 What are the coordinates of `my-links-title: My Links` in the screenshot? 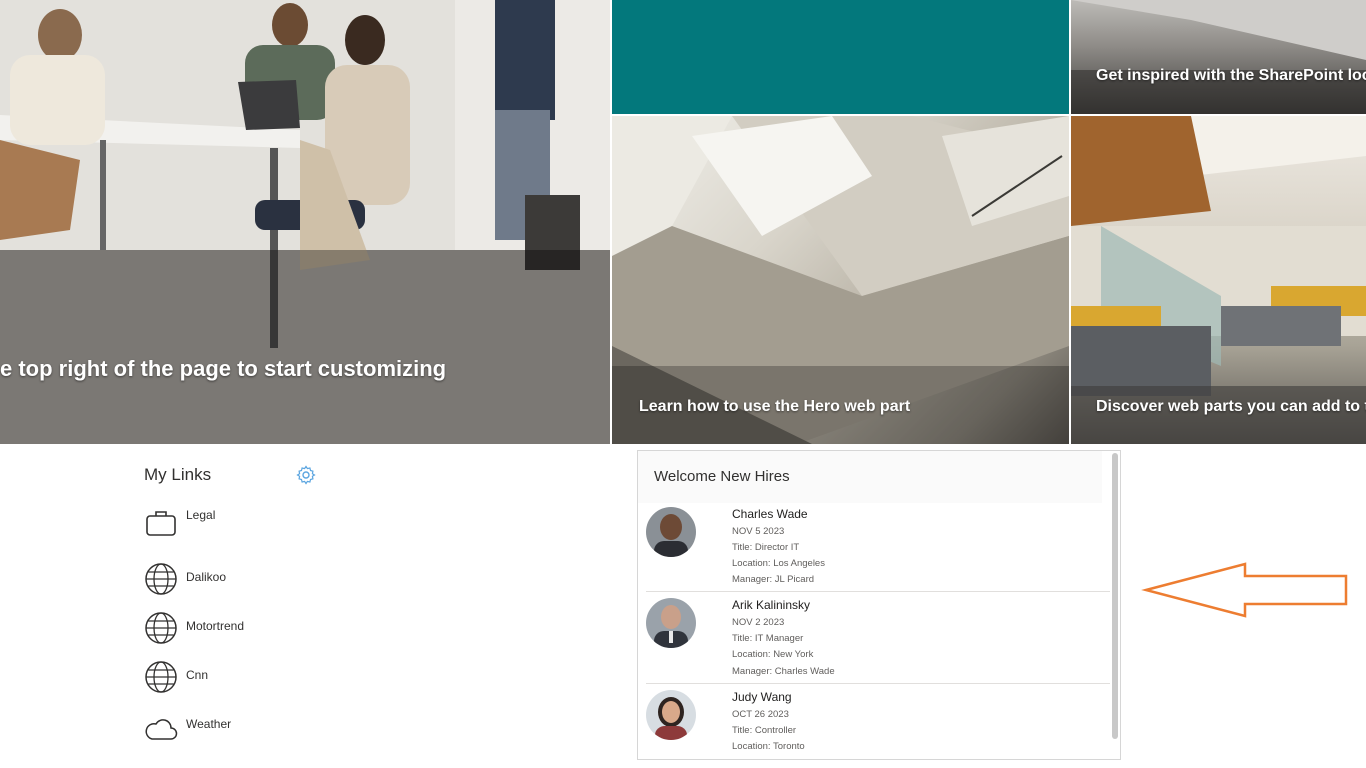 It's located at (178, 474).